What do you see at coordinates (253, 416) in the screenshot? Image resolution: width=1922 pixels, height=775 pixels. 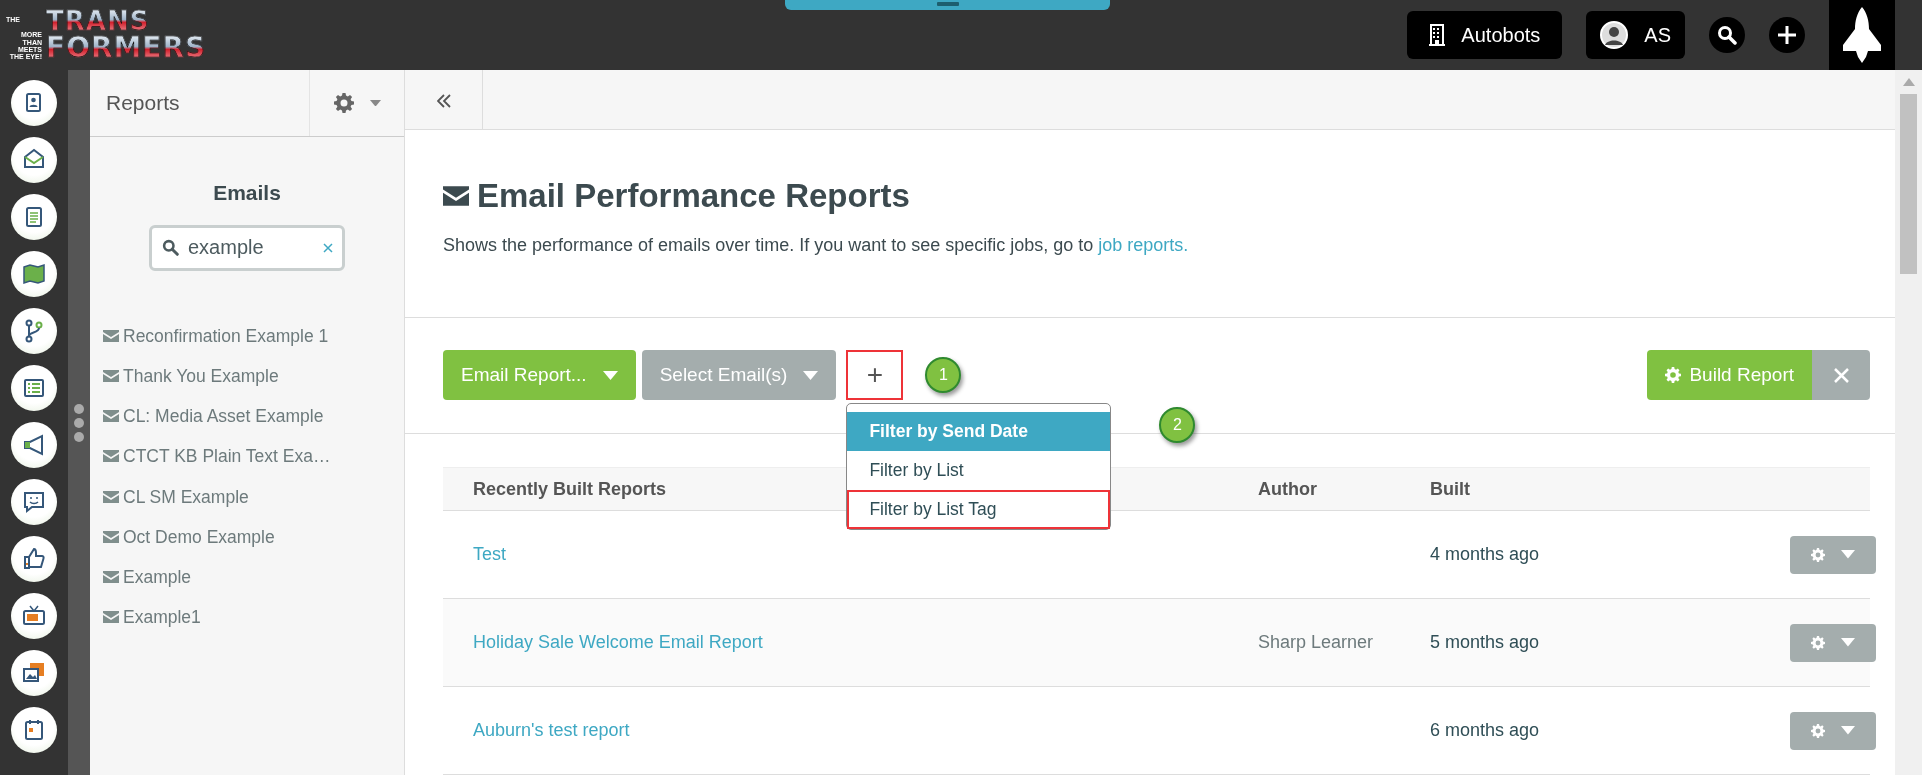 I see `email-link: CL: Media Asset Example` at bounding box center [253, 416].